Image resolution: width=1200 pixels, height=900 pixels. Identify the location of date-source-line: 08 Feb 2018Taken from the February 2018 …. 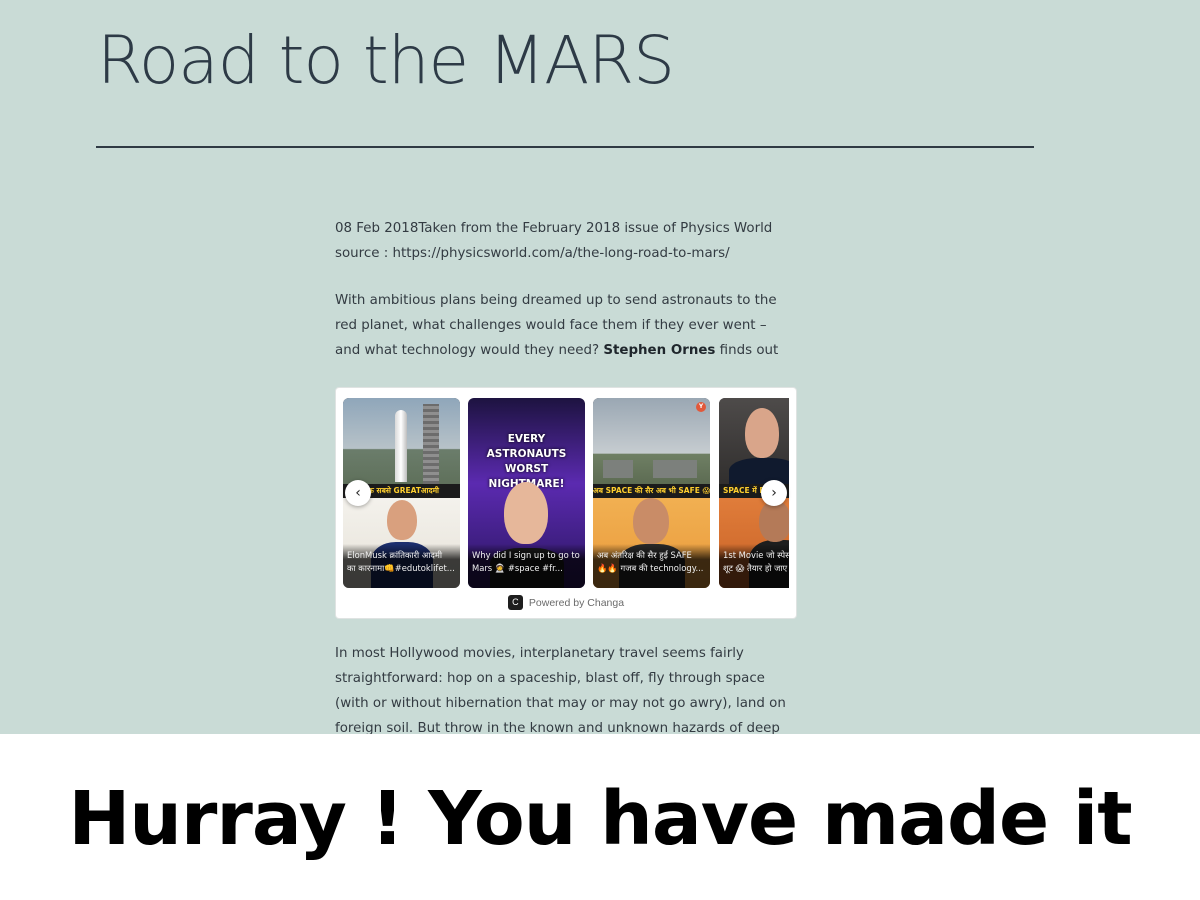
(554, 228).